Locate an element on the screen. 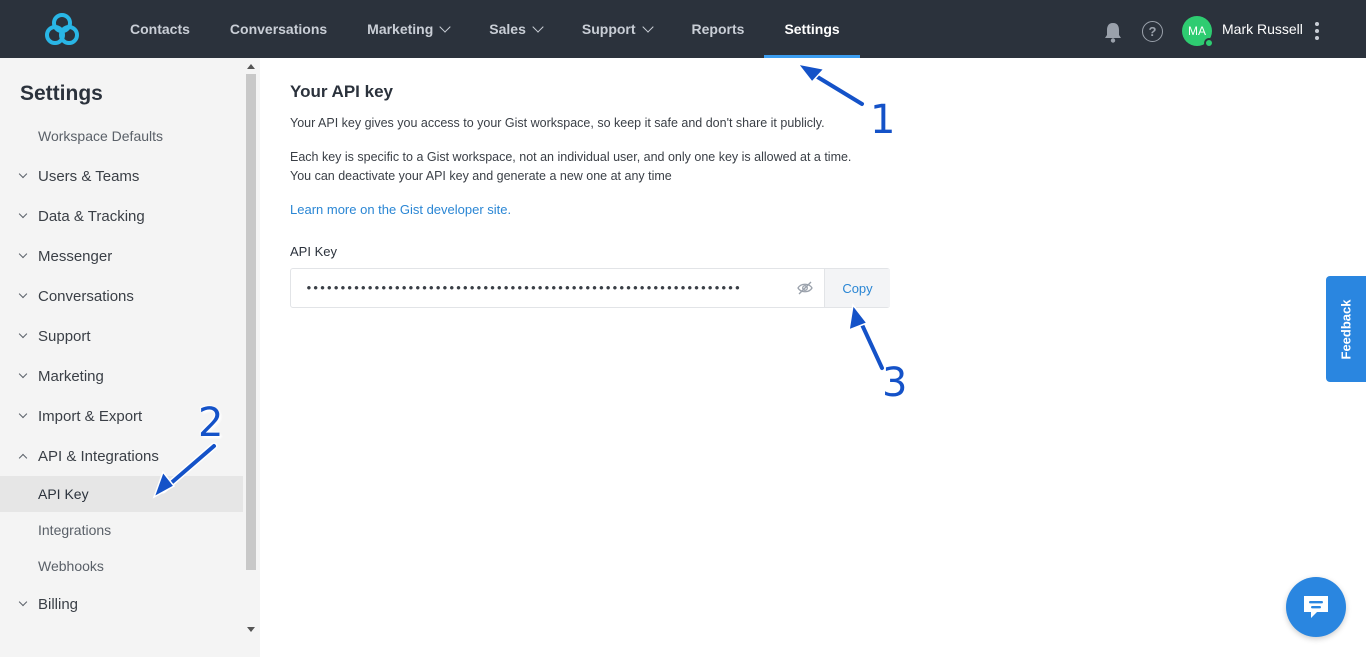 Image resolution: width=1366 pixels, height=657 pixels. nav-sales: Sales is located at coordinates (515, 29).